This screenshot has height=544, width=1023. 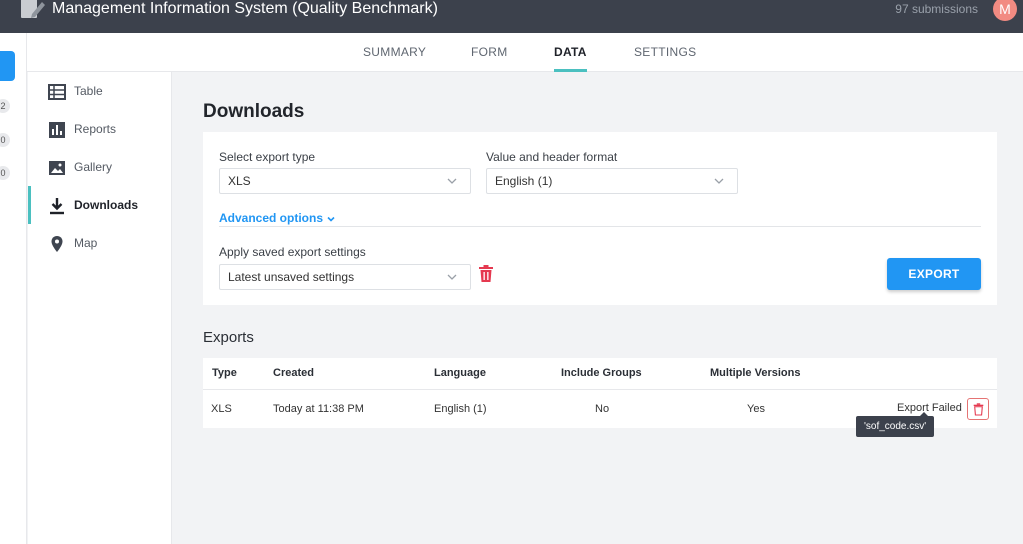 I want to click on sidebar-item-table: Table, so click(x=100, y=91).